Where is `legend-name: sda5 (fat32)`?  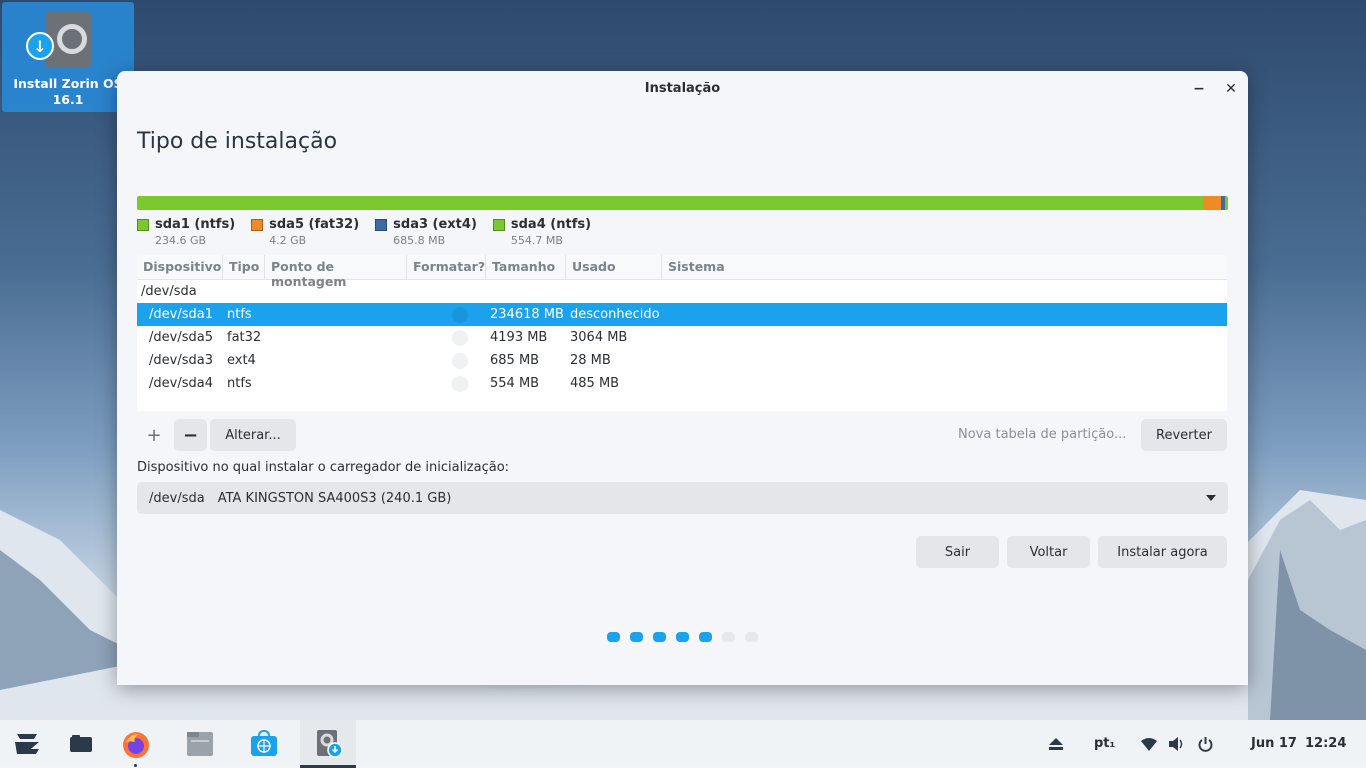 legend-name: sda5 (fat32) is located at coordinates (314, 224).